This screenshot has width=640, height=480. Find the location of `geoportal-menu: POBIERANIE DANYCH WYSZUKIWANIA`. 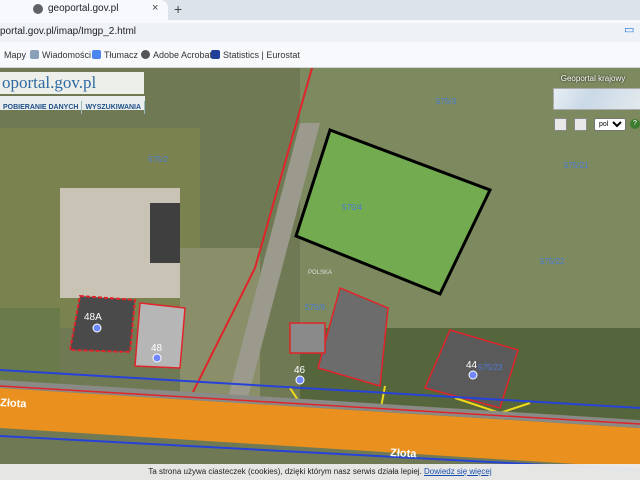

geoportal-menu: POBIERANIE DANYCH WYSZUKIWANIA is located at coordinates (73, 105).